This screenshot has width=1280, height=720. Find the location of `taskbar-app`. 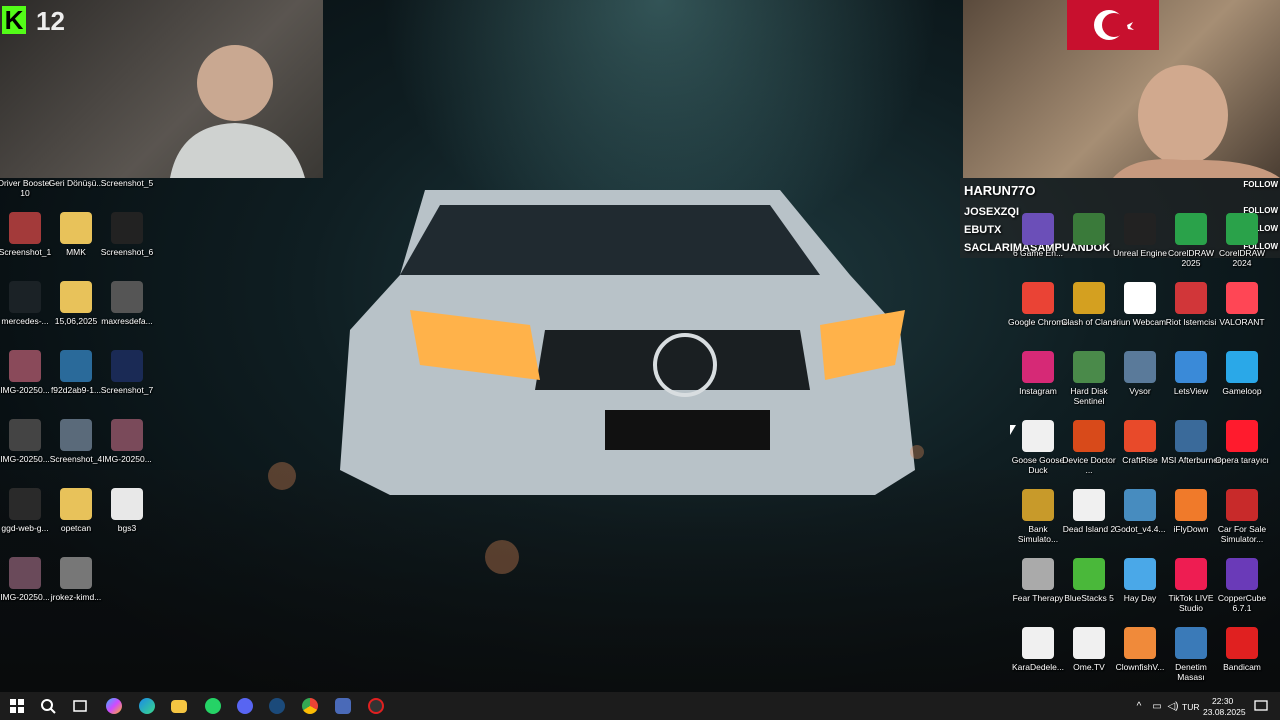

taskbar-app is located at coordinates (343, 706).